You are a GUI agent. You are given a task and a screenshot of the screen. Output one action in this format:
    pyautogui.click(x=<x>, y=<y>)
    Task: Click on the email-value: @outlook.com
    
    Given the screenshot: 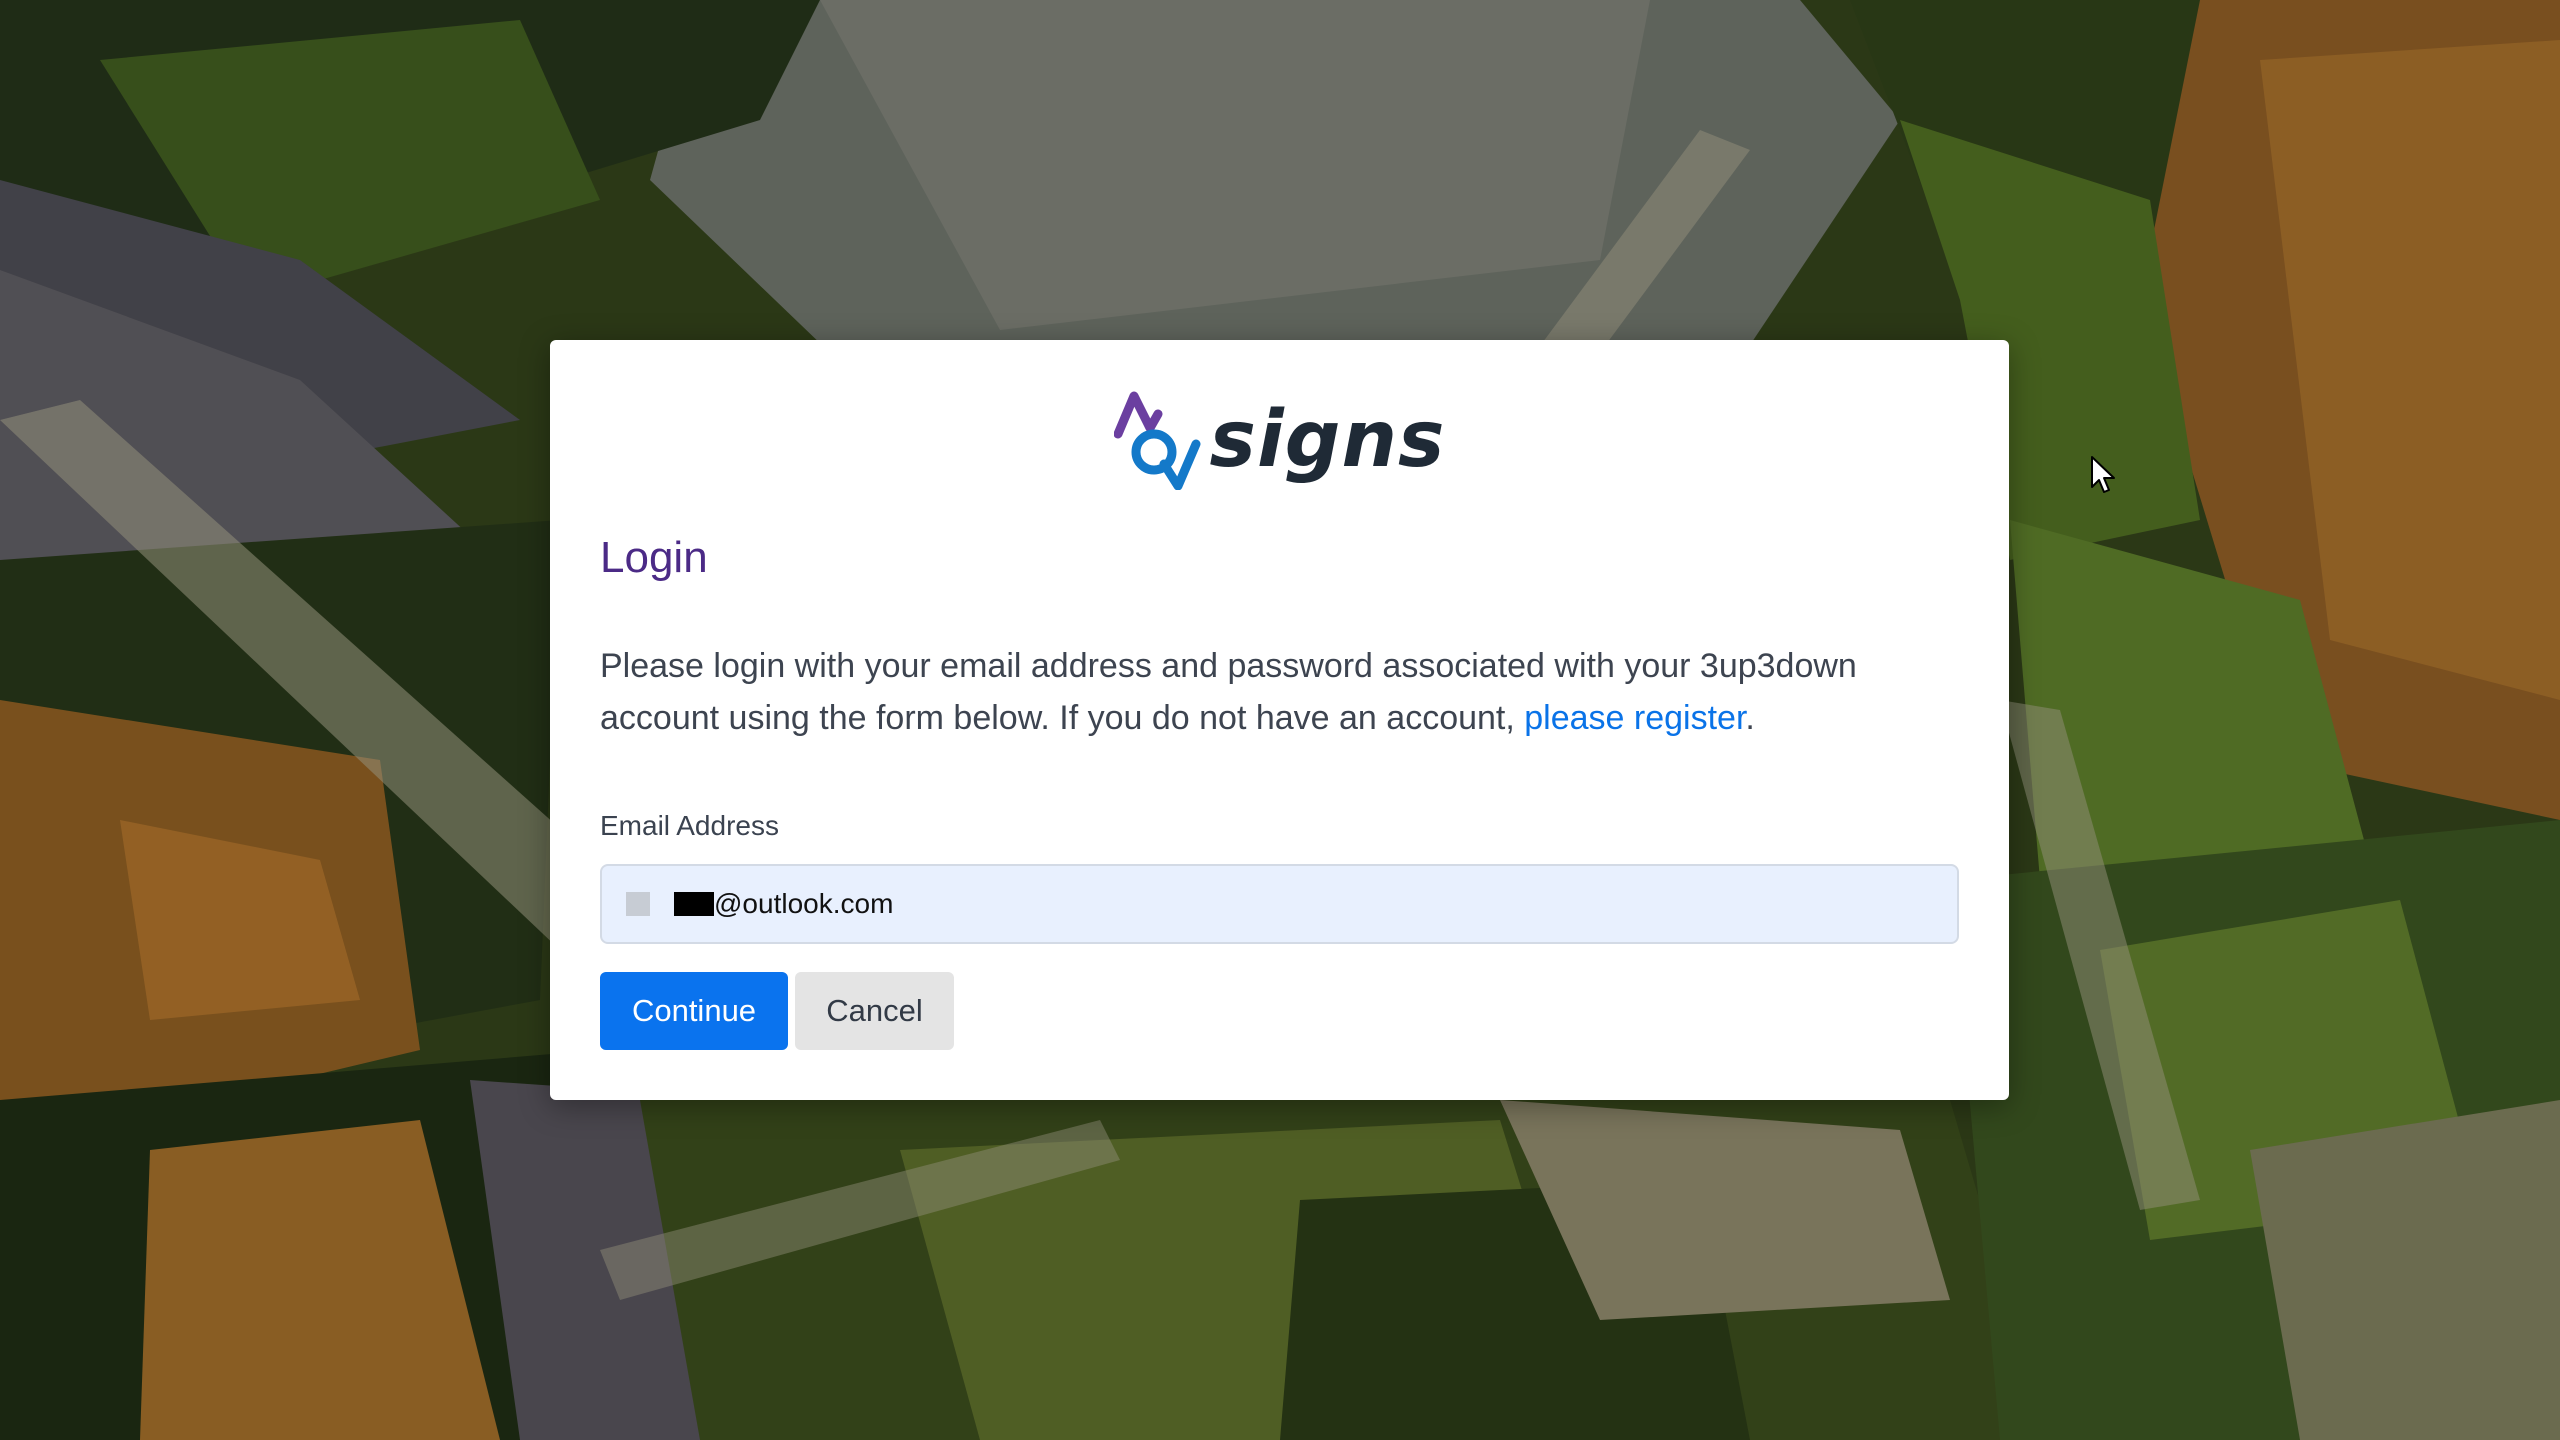 What is the action you would take?
    pyautogui.click(x=783, y=904)
    